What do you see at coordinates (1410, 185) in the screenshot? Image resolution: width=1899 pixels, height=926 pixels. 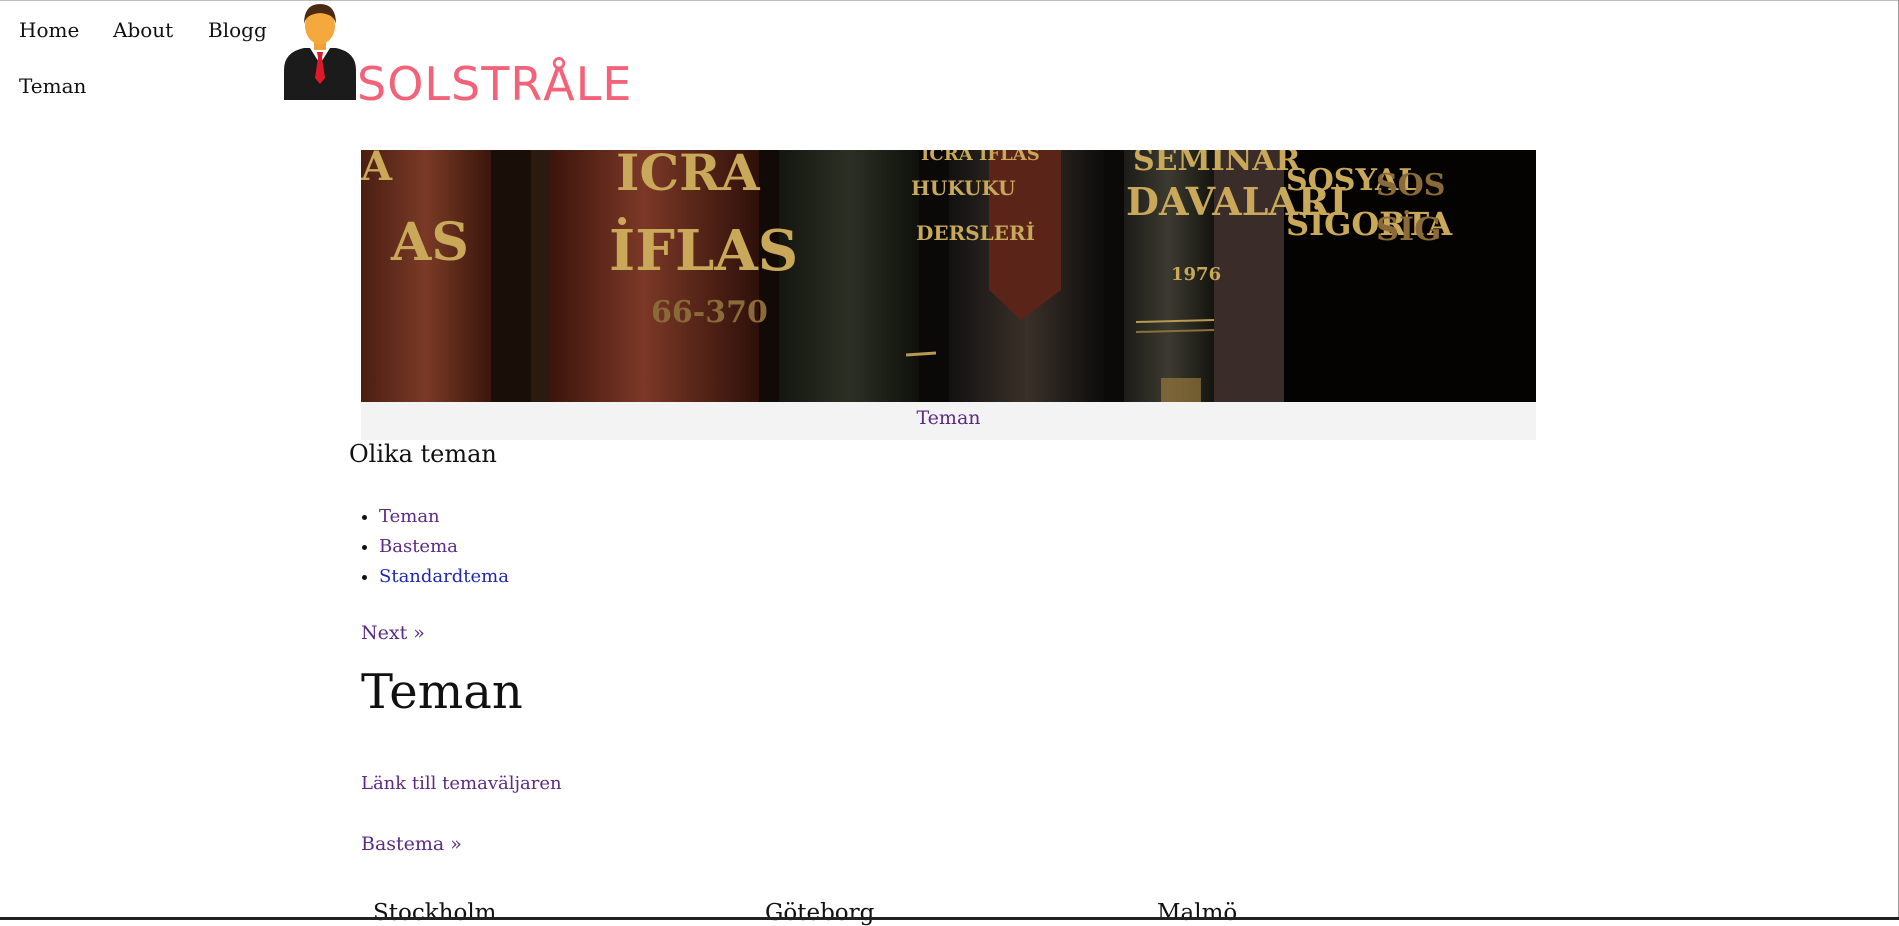 I see `svg-text: SOS` at bounding box center [1410, 185].